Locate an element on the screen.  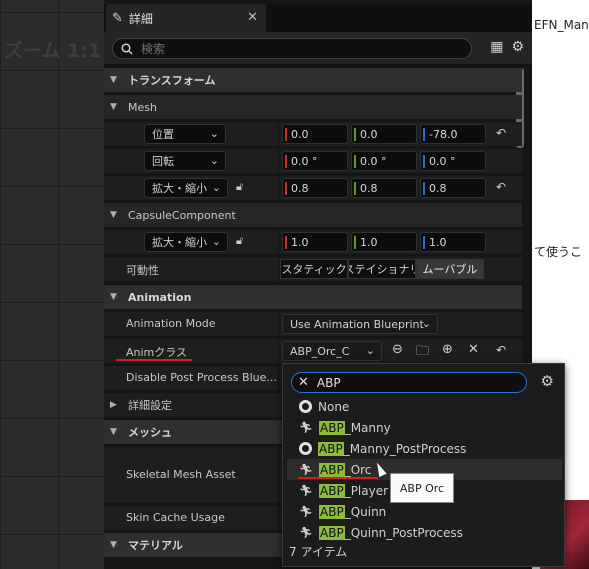
animation-mode-label: Animation Mode is located at coordinates (171, 323).